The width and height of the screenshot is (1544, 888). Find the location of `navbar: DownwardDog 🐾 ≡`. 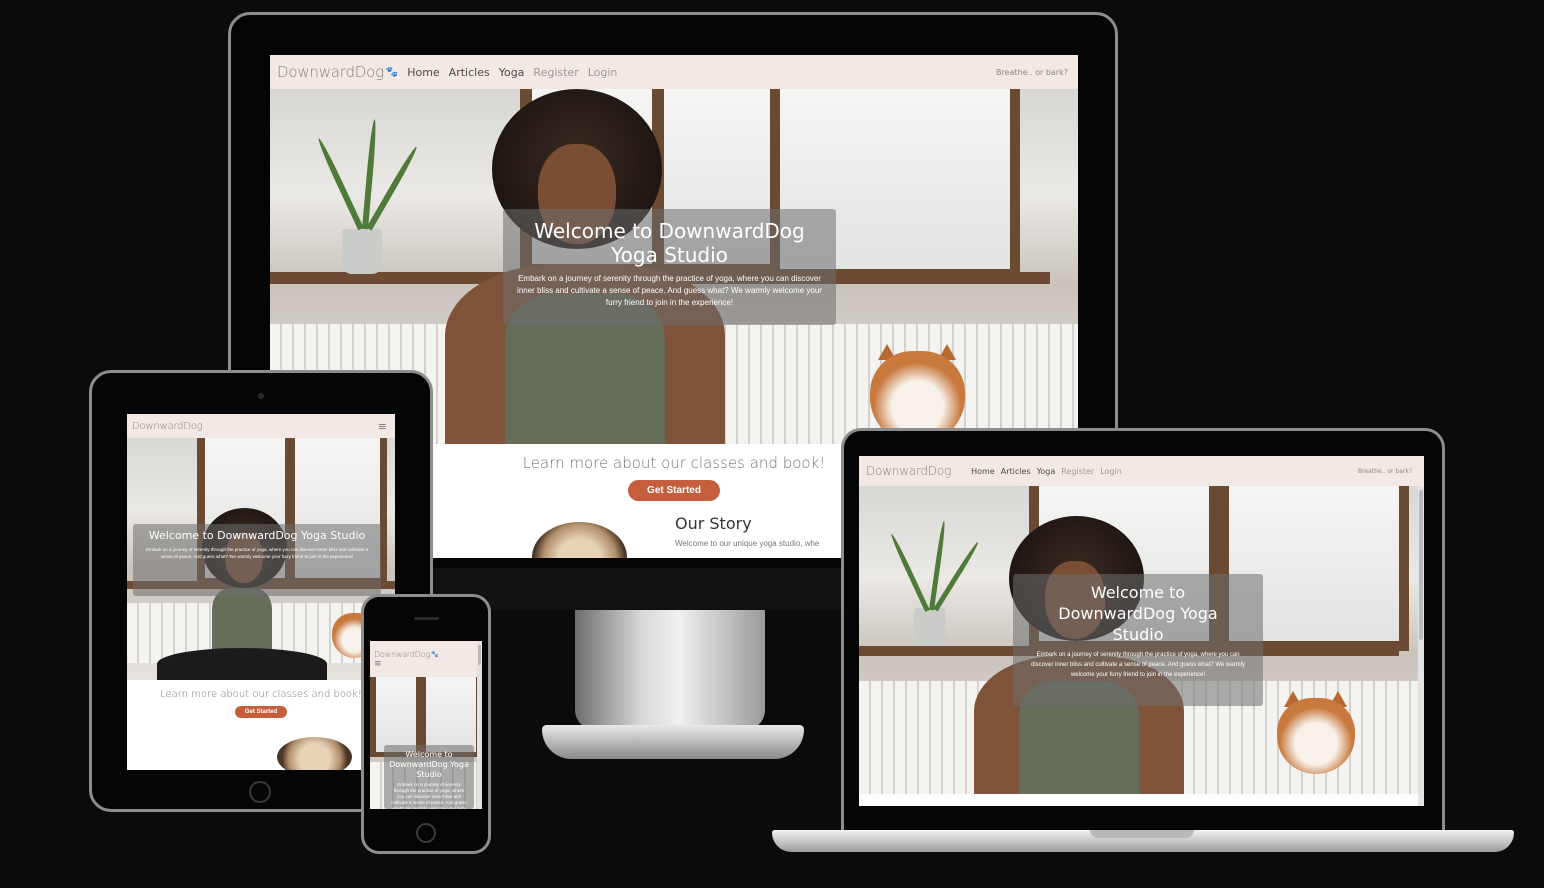

navbar: DownwardDog 🐾 ≡ is located at coordinates (426, 659).